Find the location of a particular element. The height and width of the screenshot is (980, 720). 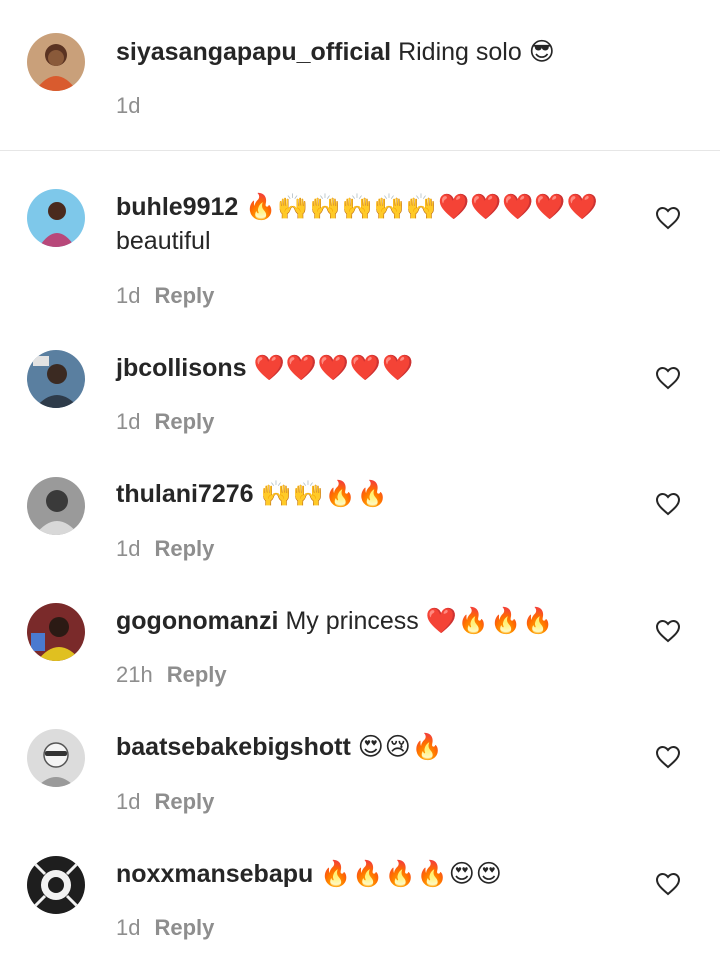

comment-line: buhle9912 🔥🙌🙌🙌🙌🙌❤️❤️❤️❤️❤️ is located at coordinates (357, 207).